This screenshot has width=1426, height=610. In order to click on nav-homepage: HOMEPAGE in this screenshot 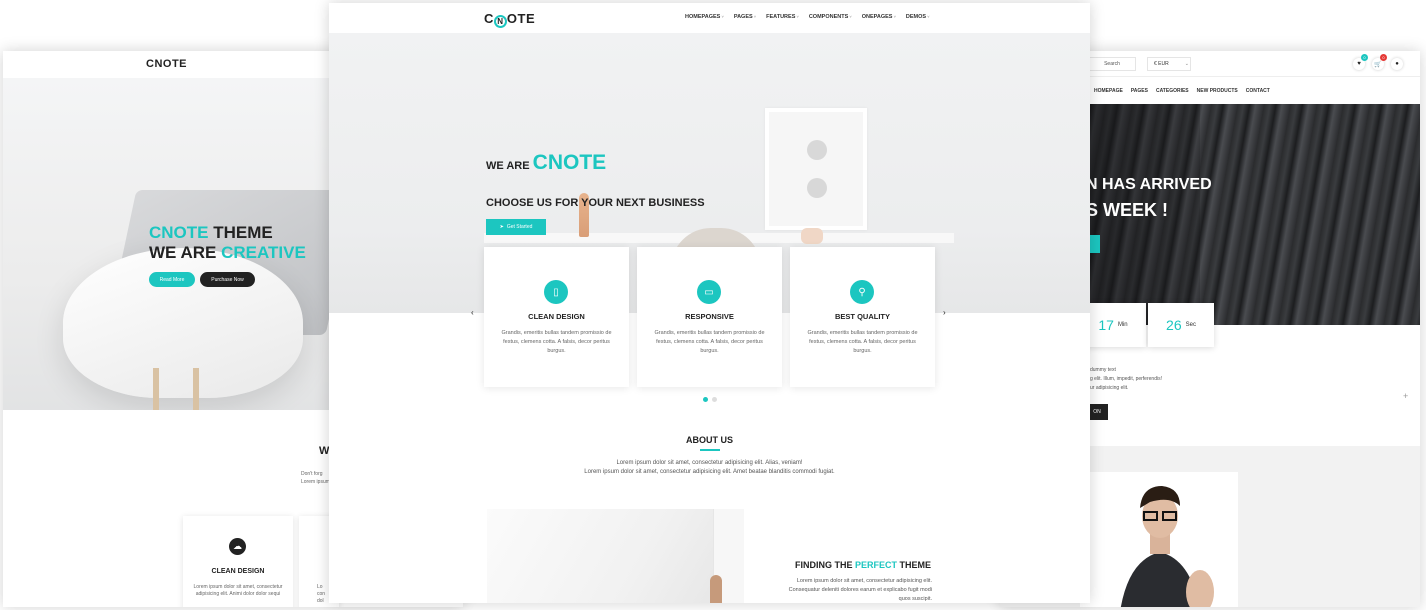, I will do `click(1108, 91)`.